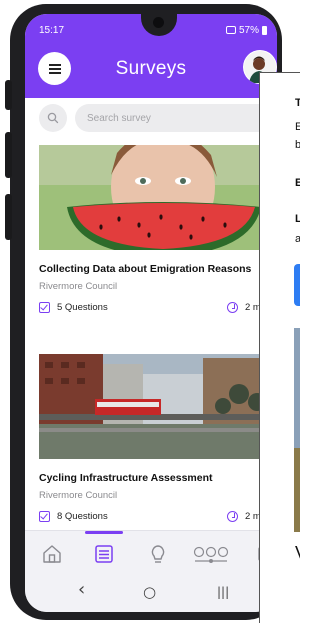 The height and width of the screenshot is (623, 320). I want to click on lightbulb-icon, so click(158, 554).